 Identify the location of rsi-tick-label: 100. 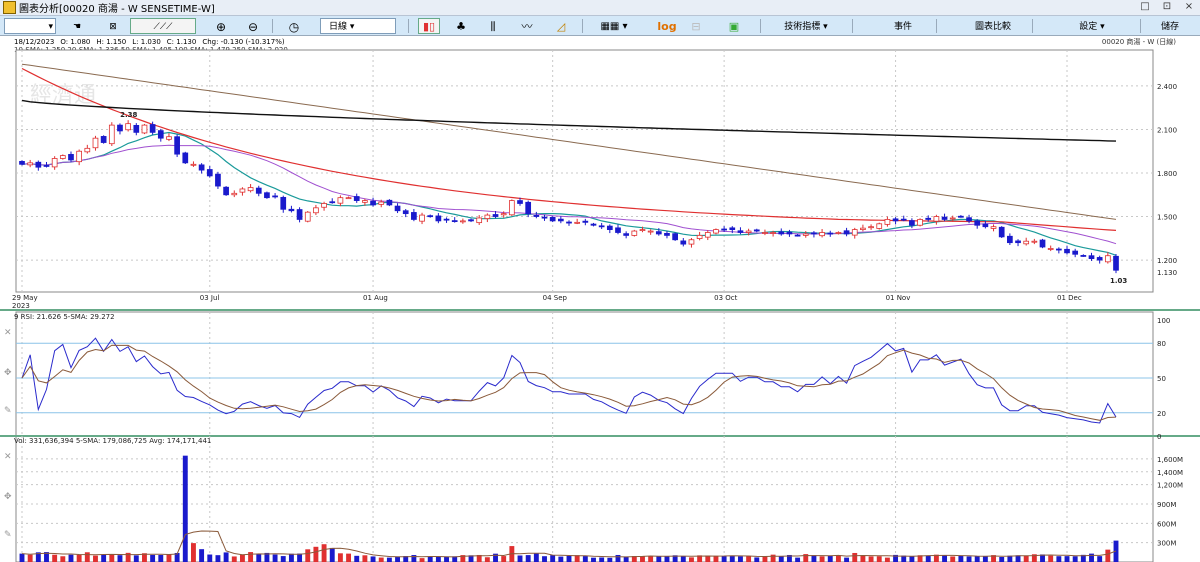
(1163, 321).